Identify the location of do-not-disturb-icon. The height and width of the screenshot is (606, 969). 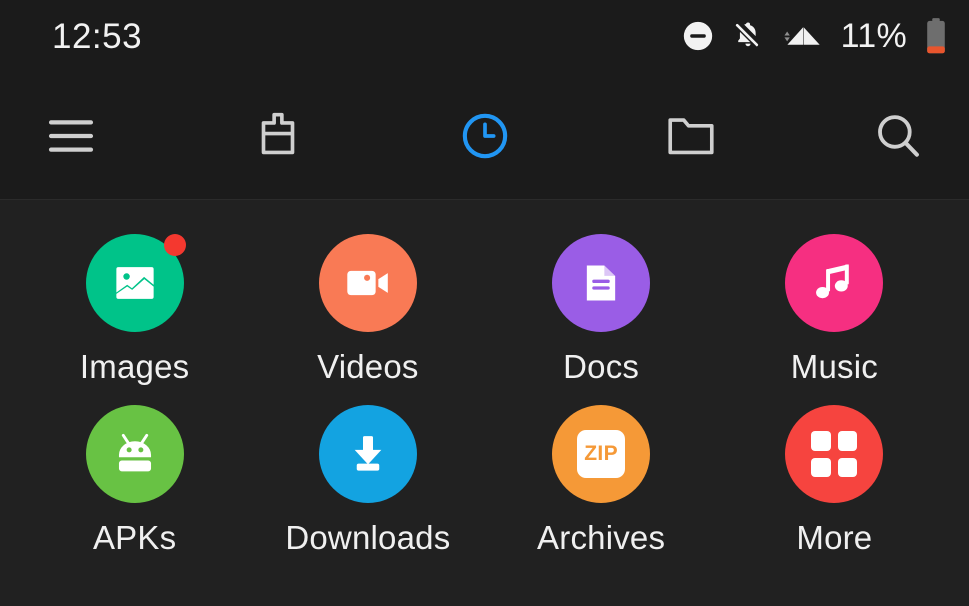
(698, 36).